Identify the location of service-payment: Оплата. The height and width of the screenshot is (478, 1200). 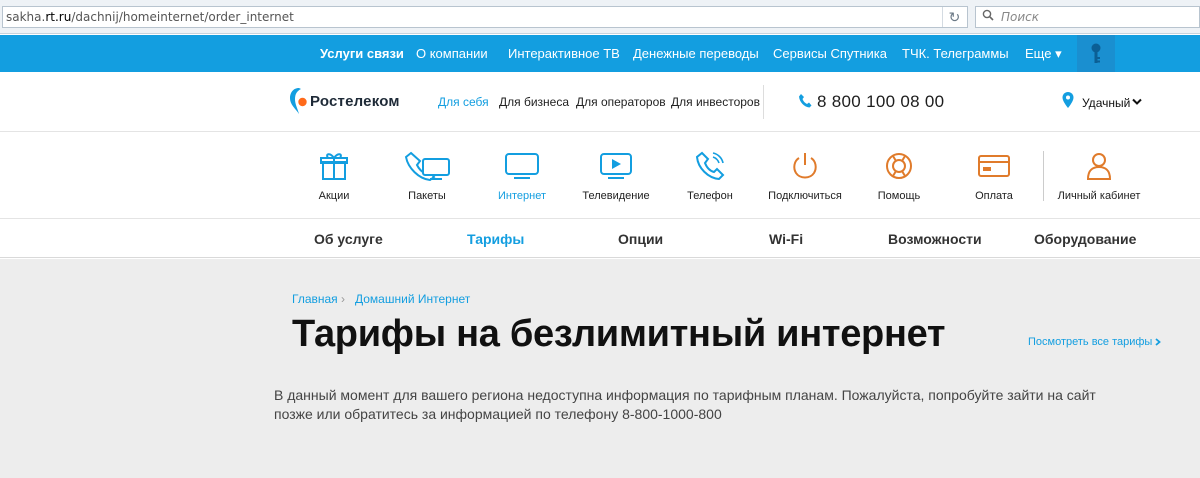
(994, 176).